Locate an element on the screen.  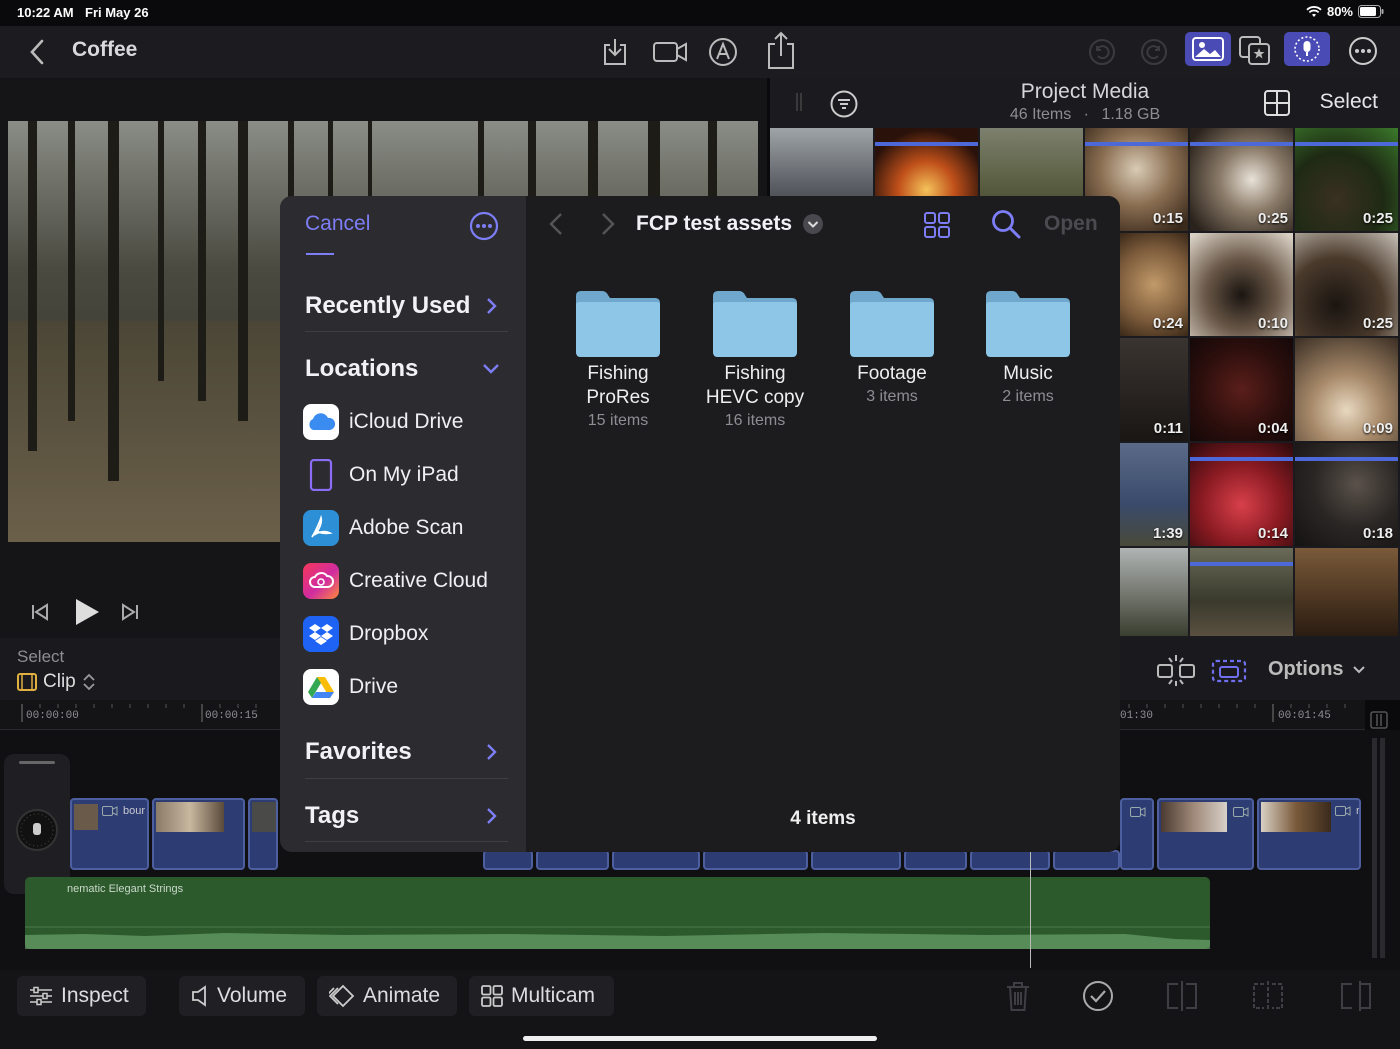
media-thumbnail: 0:10 is located at coordinates (1241, 284).